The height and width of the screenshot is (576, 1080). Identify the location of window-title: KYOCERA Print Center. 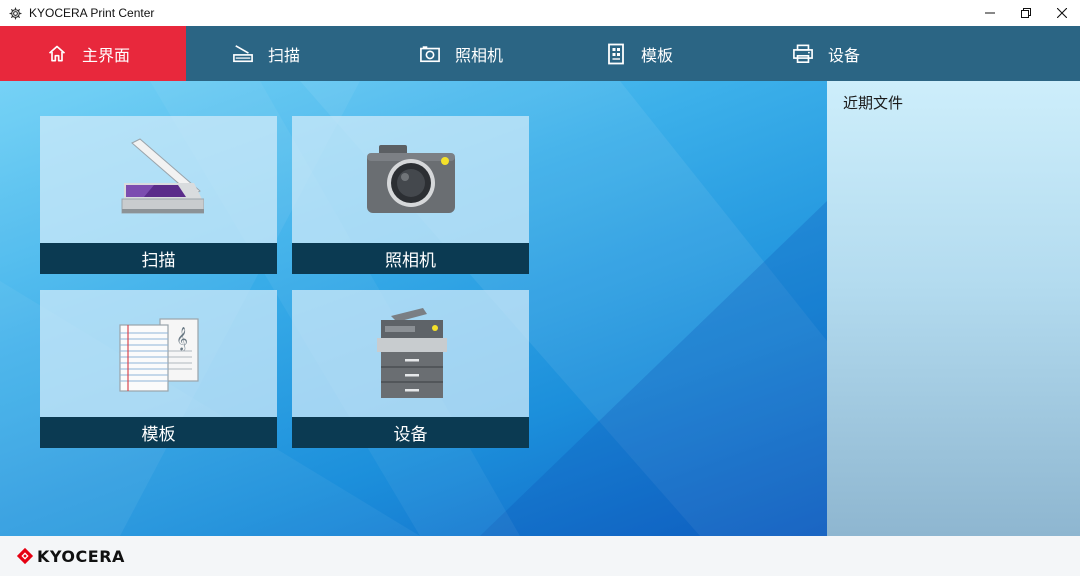
(92, 13).